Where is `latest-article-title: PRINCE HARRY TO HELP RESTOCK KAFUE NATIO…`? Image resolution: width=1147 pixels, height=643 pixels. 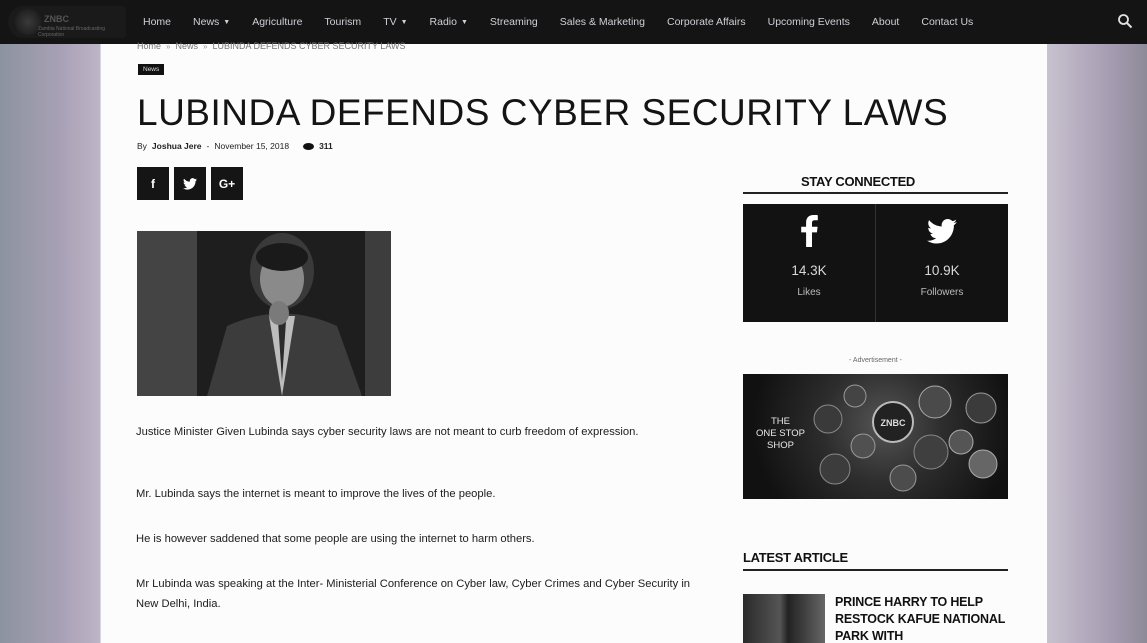
latest-article-title: PRINCE HARRY TO HELP RESTOCK KAFUE NATIO… is located at coordinates (920, 618).